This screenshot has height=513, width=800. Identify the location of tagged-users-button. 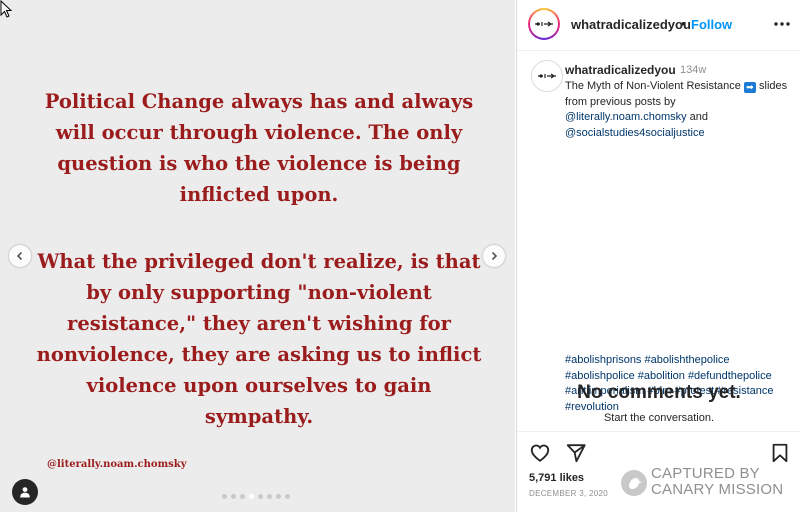
(25, 492).